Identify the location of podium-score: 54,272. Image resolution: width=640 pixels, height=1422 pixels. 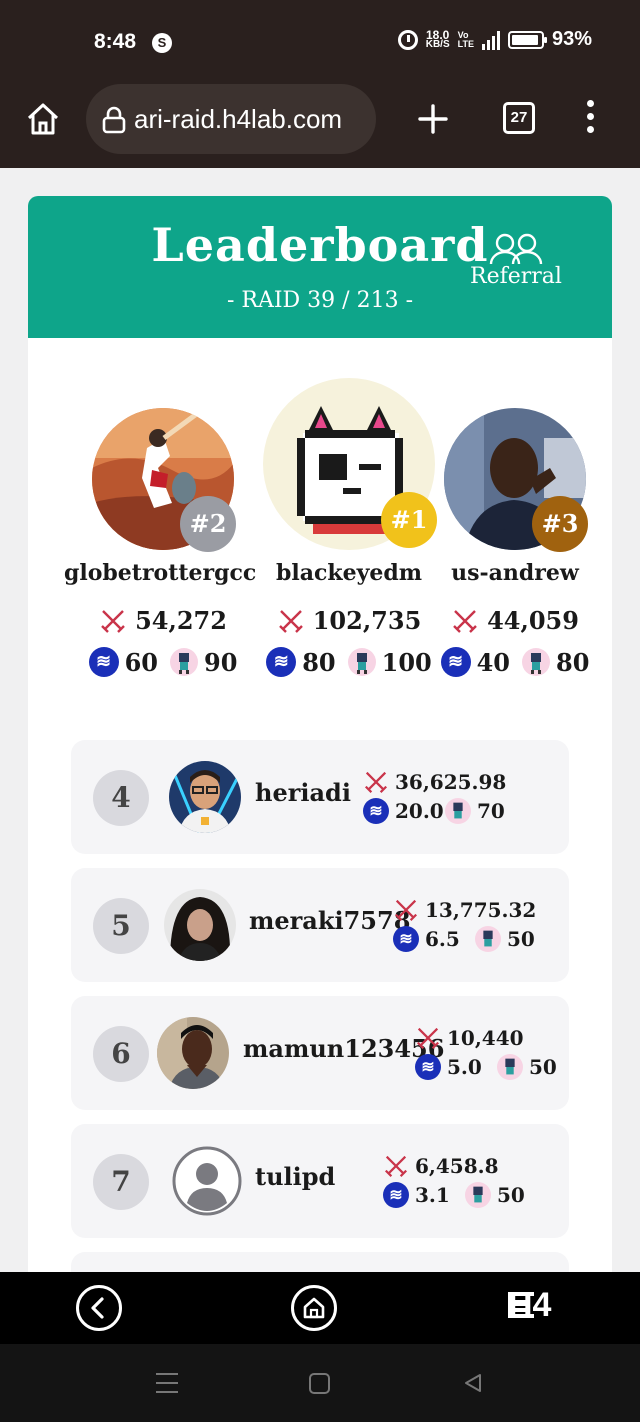
(163, 620).